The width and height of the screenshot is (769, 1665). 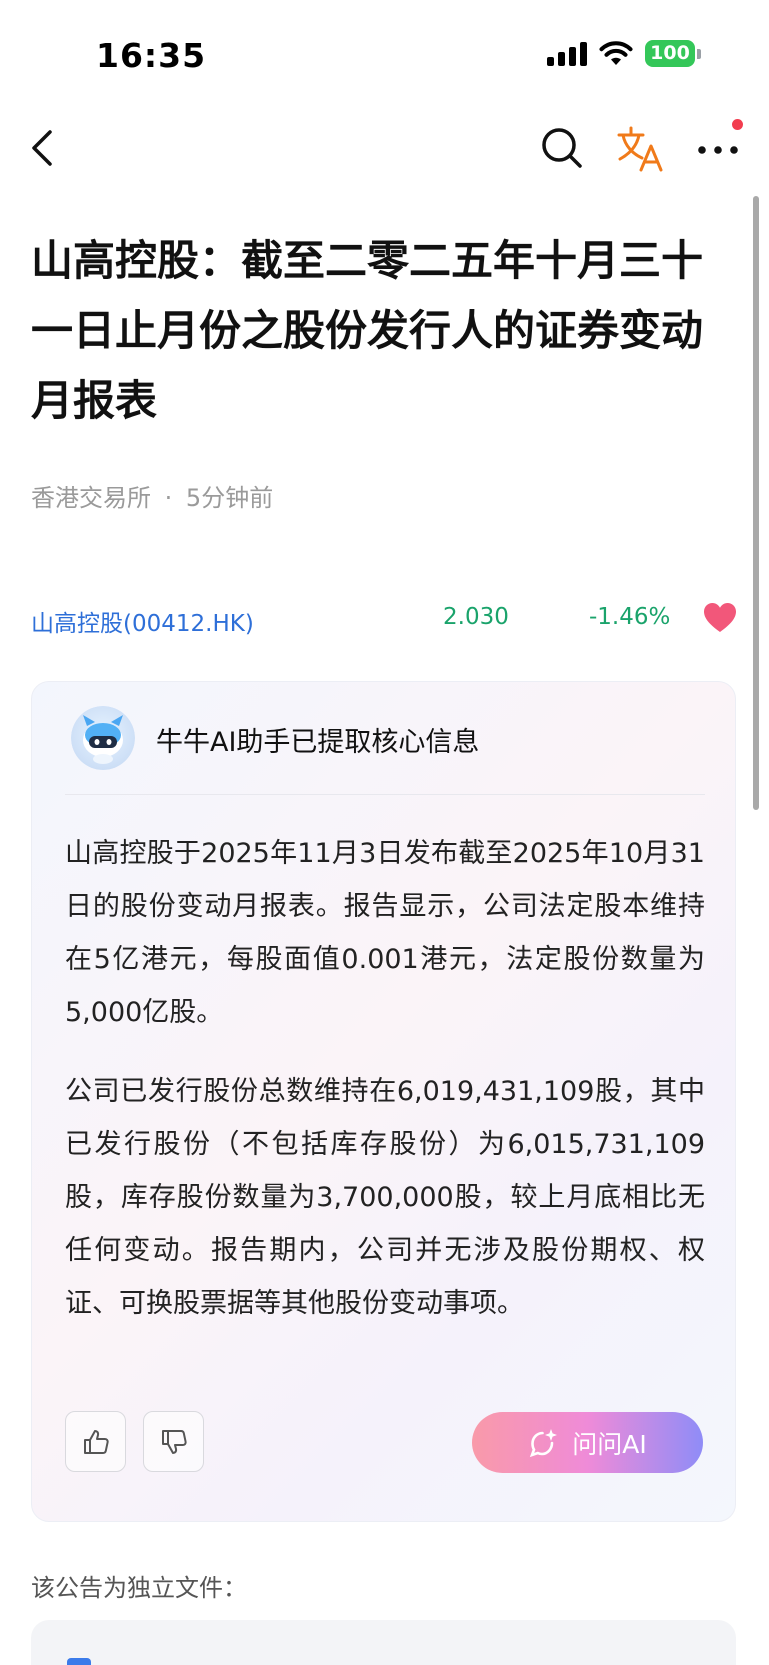 I want to click on ask-ai-button: 问问AI, so click(x=587, y=1442).